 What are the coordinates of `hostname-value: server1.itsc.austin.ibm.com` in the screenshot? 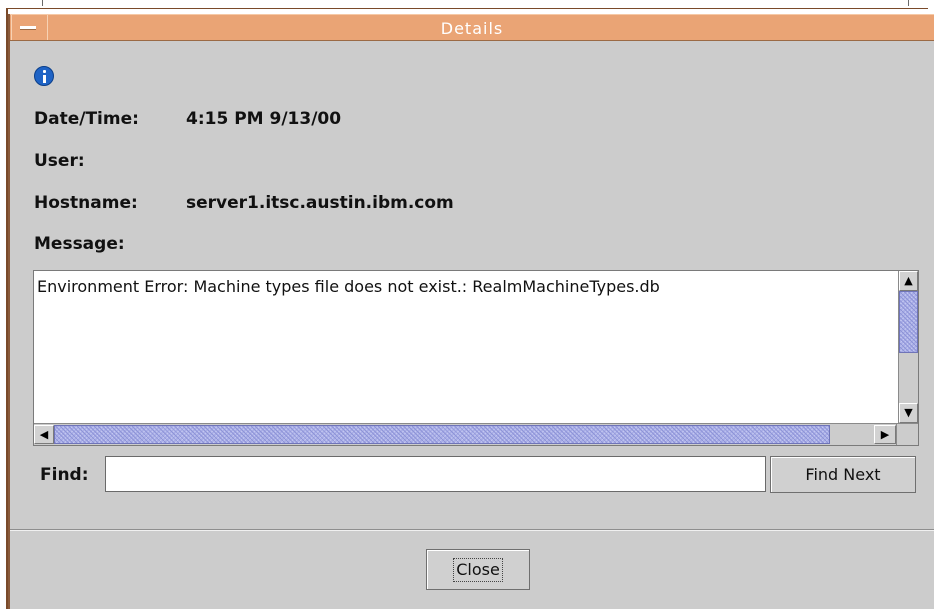 It's located at (320, 203).